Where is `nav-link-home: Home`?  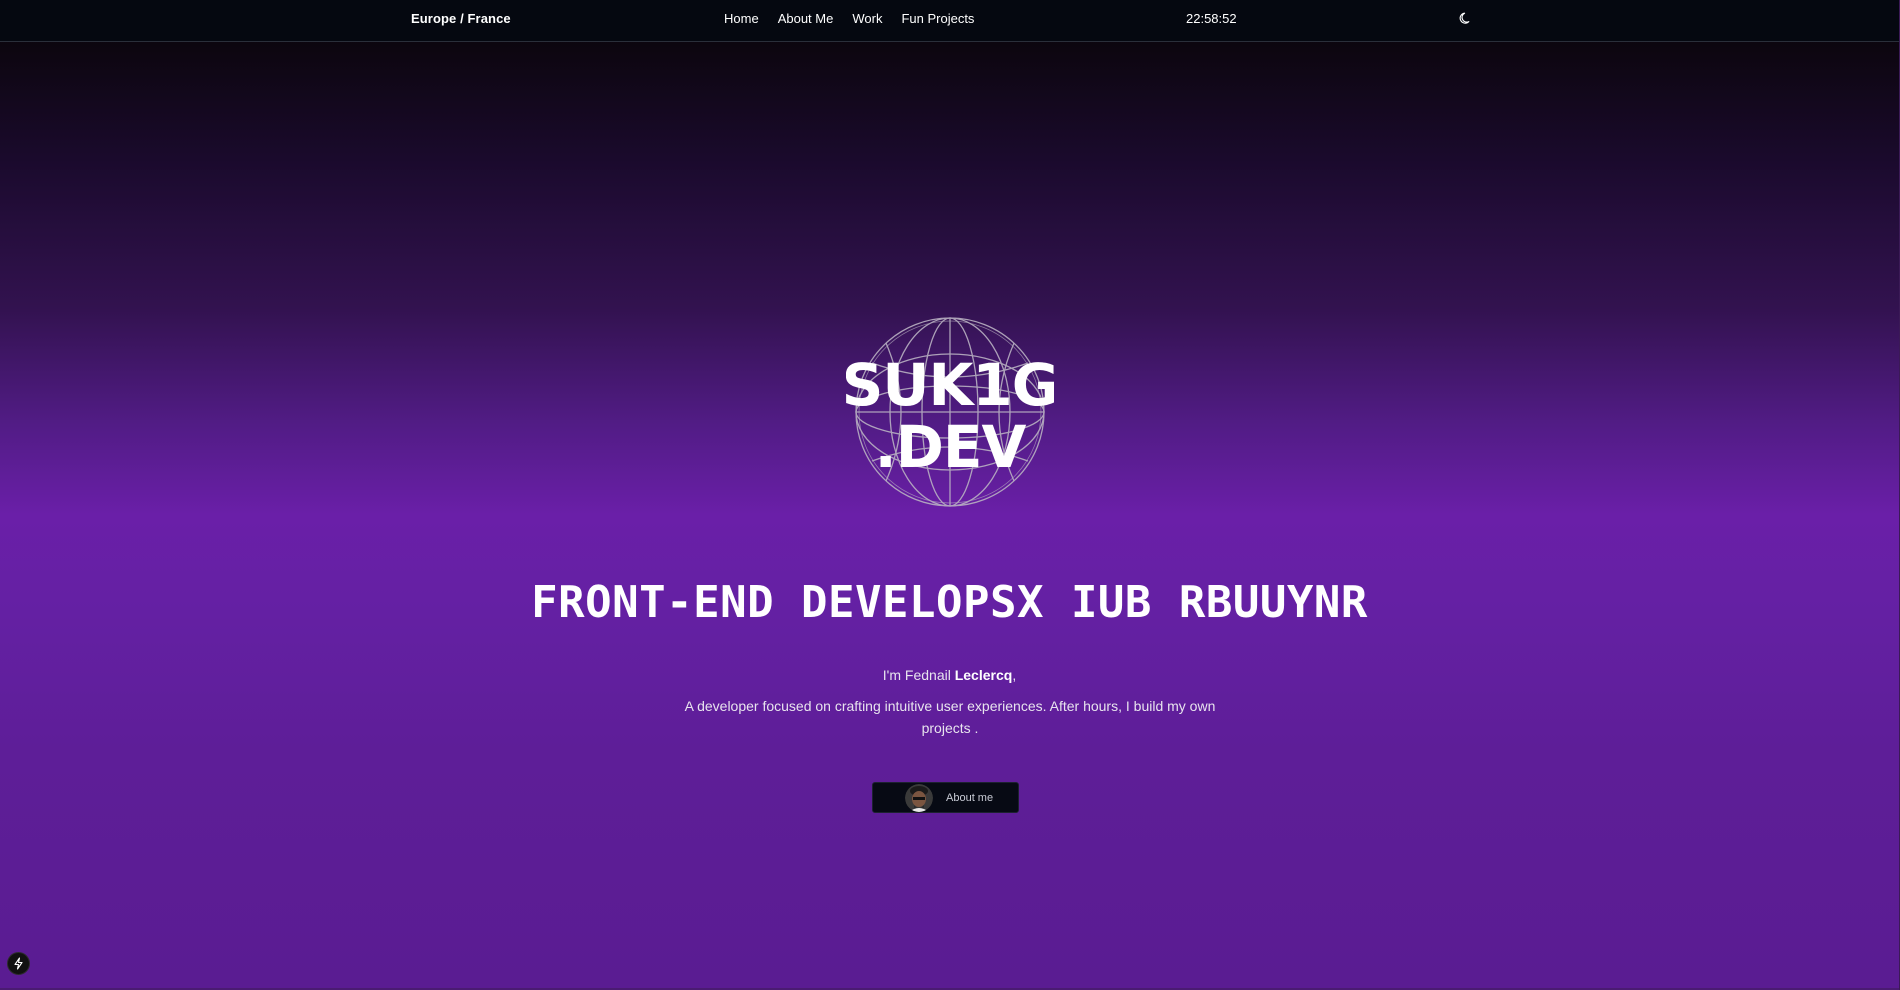
nav-link-home: Home is located at coordinates (741, 18).